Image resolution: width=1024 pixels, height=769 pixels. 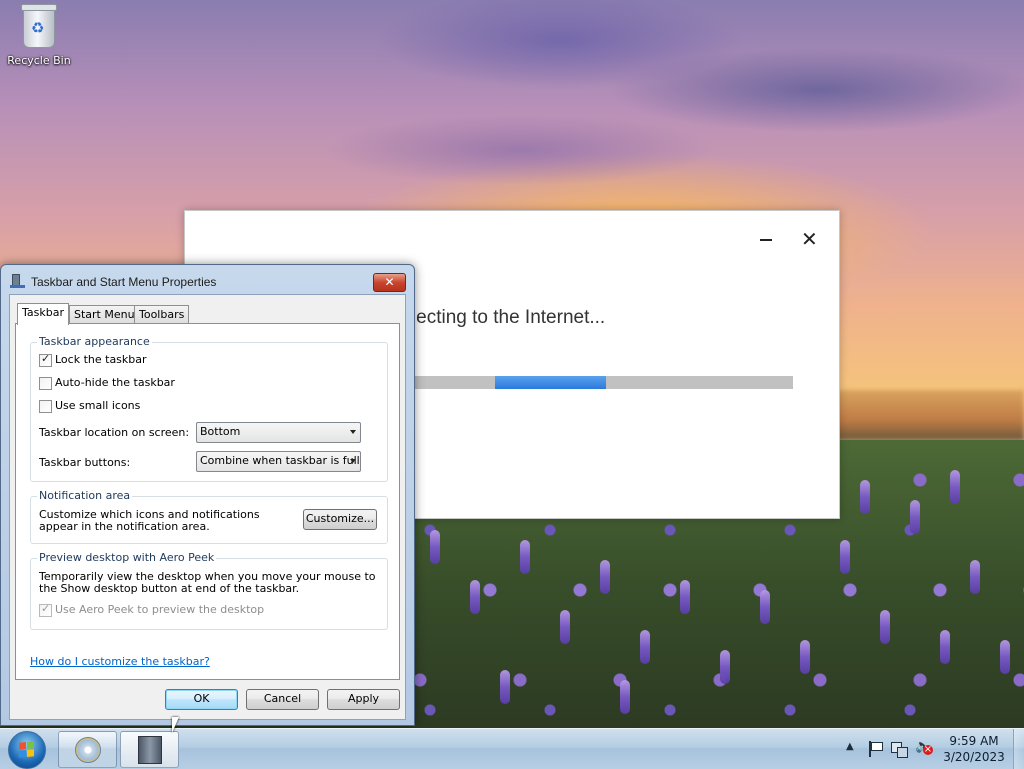 I want to click on dialog-title: Taskbar and Start Menu Properties, so click(x=124, y=282).